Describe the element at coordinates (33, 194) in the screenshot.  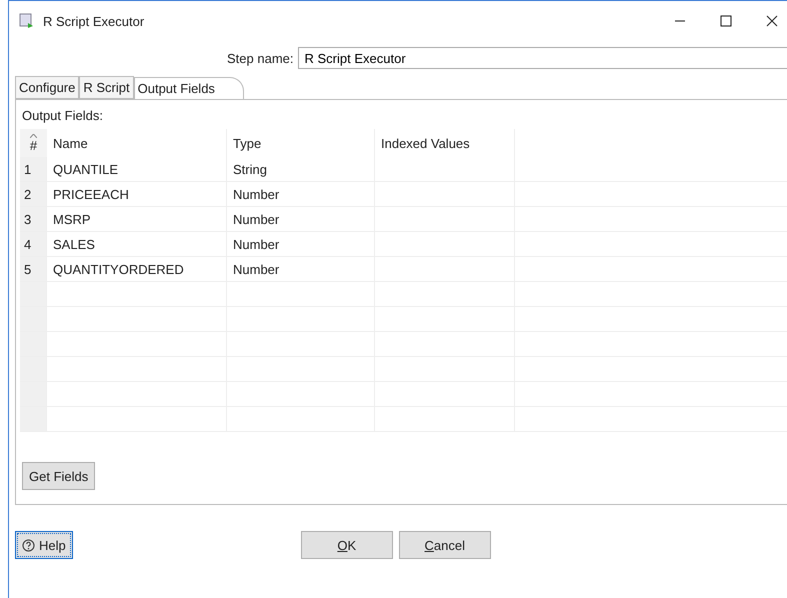
I see `row-number: 2` at that location.